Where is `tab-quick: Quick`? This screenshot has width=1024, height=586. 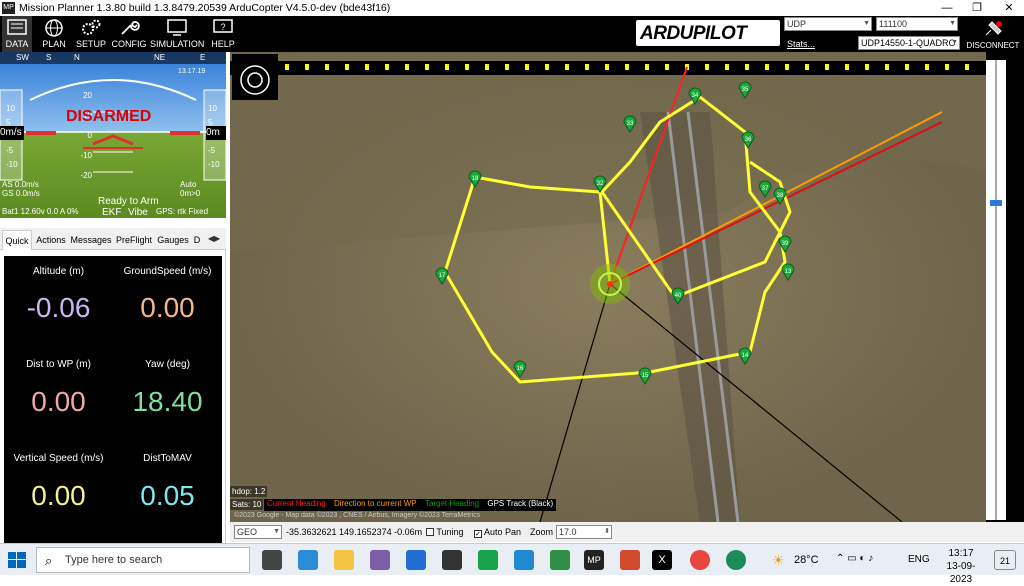
tab-quick: Quick is located at coordinates (17, 240).